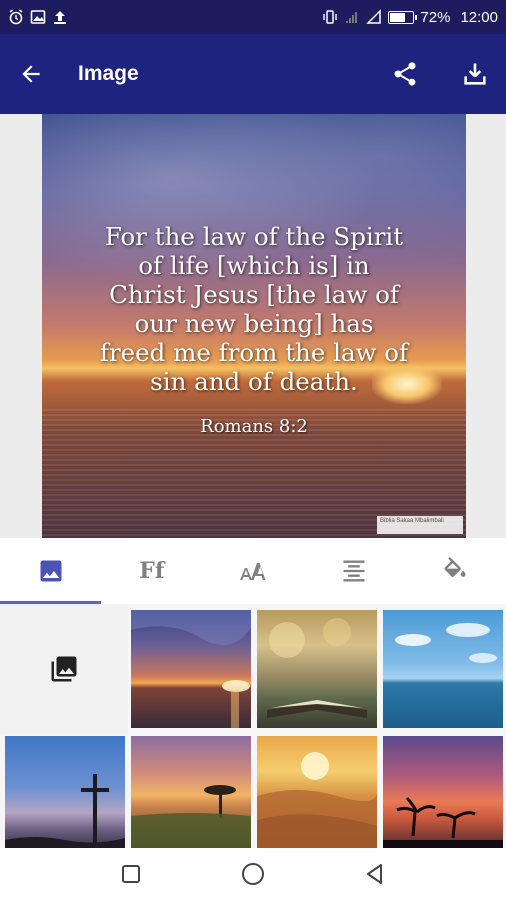  I want to click on tab-color, so click(455, 571).